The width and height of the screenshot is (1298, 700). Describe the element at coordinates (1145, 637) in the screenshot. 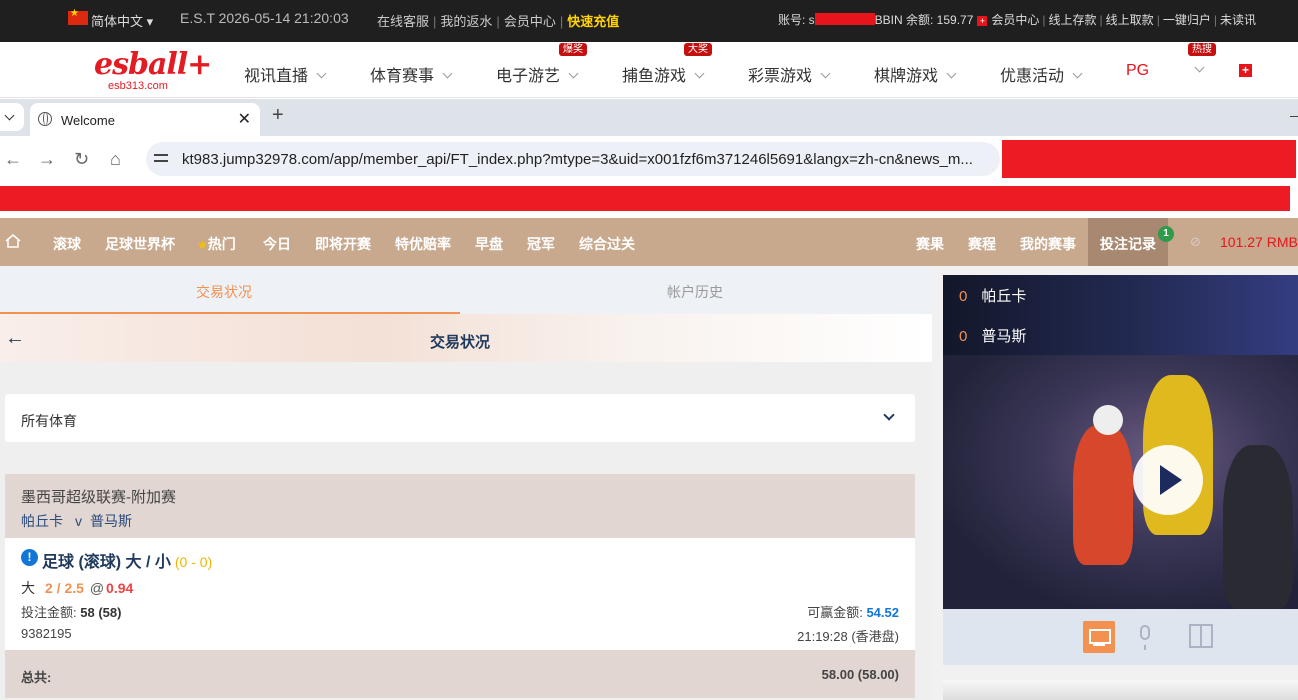

I see `microphone-icon` at that location.